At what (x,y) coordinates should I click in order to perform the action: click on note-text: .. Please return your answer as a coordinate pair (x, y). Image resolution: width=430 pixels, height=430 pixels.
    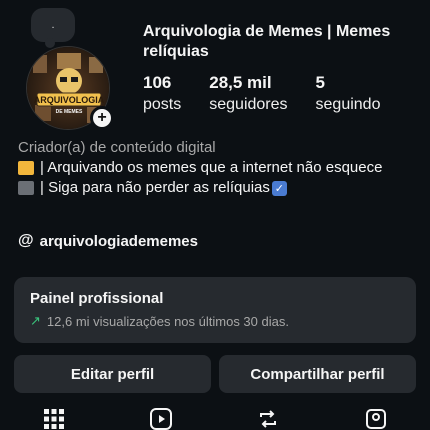
    Looking at the image, I should click on (53, 25).